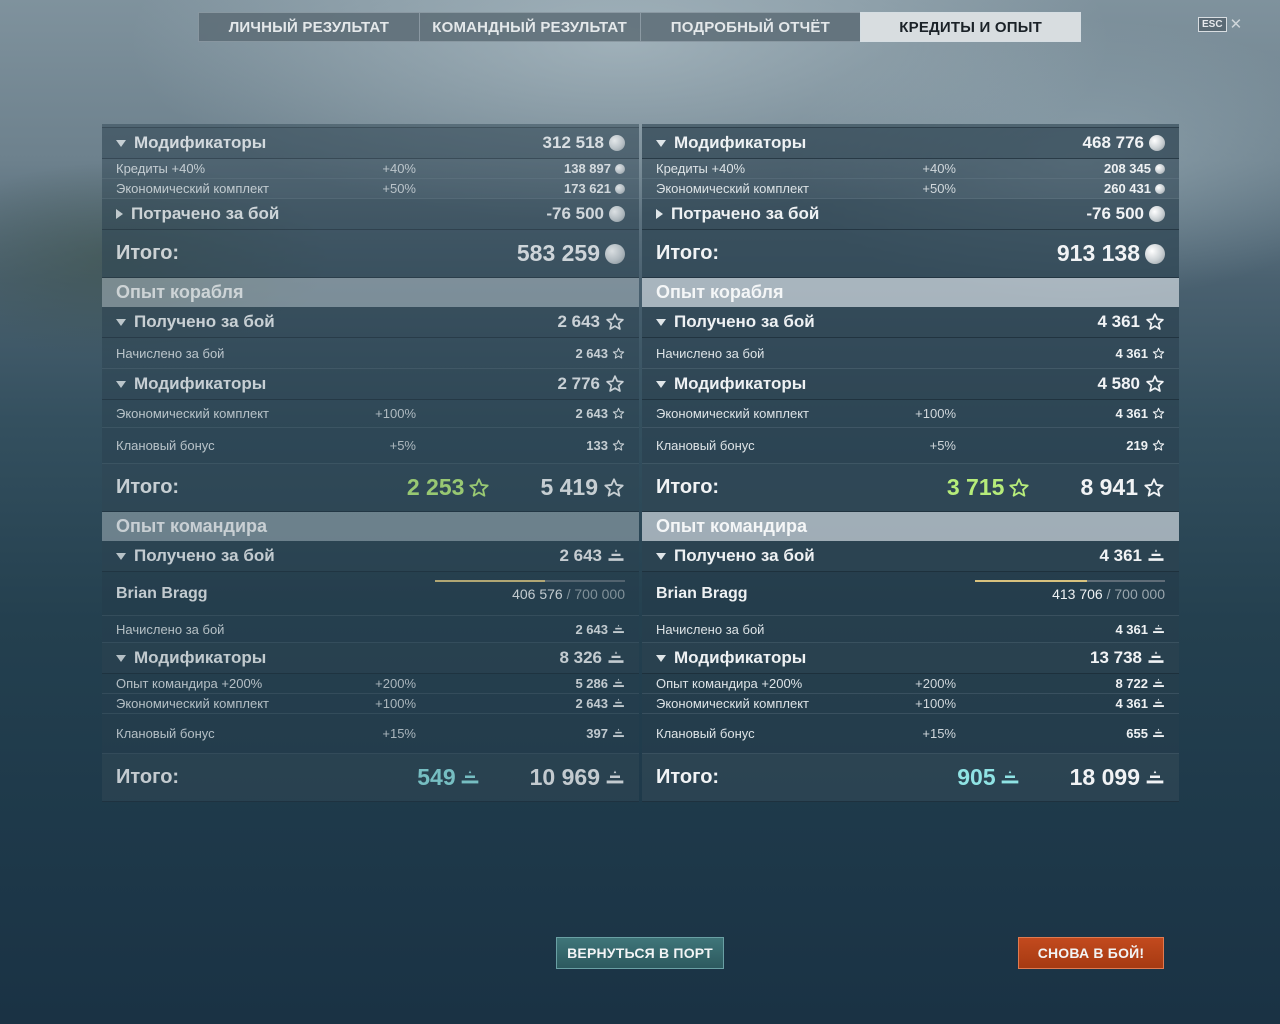  What do you see at coordinates (970, 27) in the screenshot?
I see `tab-credits-and-xp: КРЕДИТЫ И ОПЫТ` at bounding box center [970, 27].